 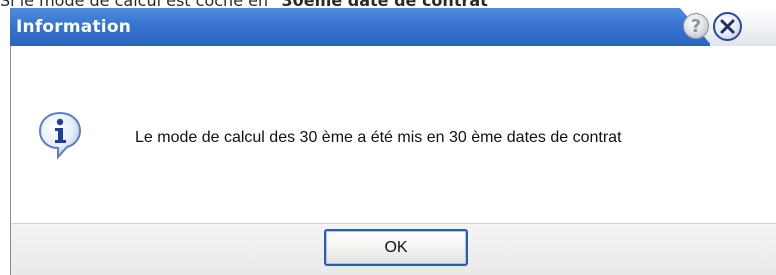 What do you see at coordinates (393, 27) in the screenshot?
I see `dialog-titlebar: Information ?` at bounding box center [393, 27].